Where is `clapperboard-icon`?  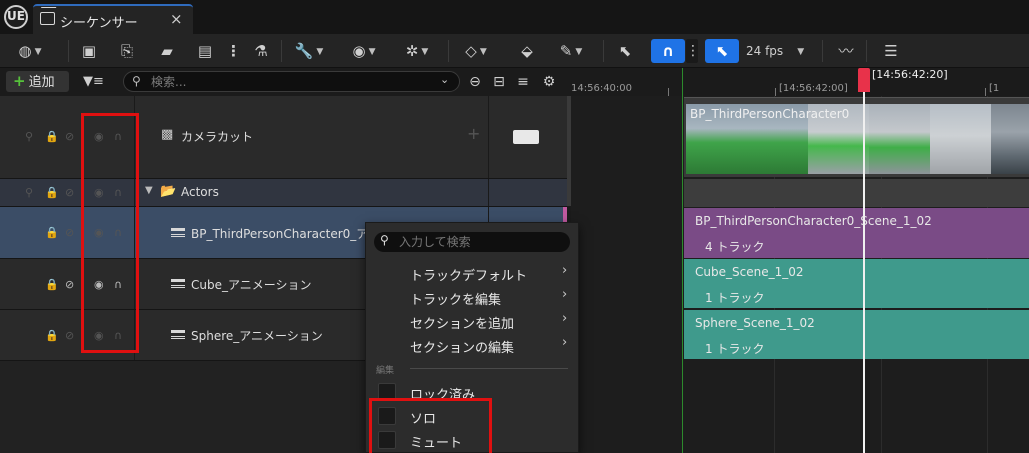
clapperboard-icon is located at coordinates (47, 18).